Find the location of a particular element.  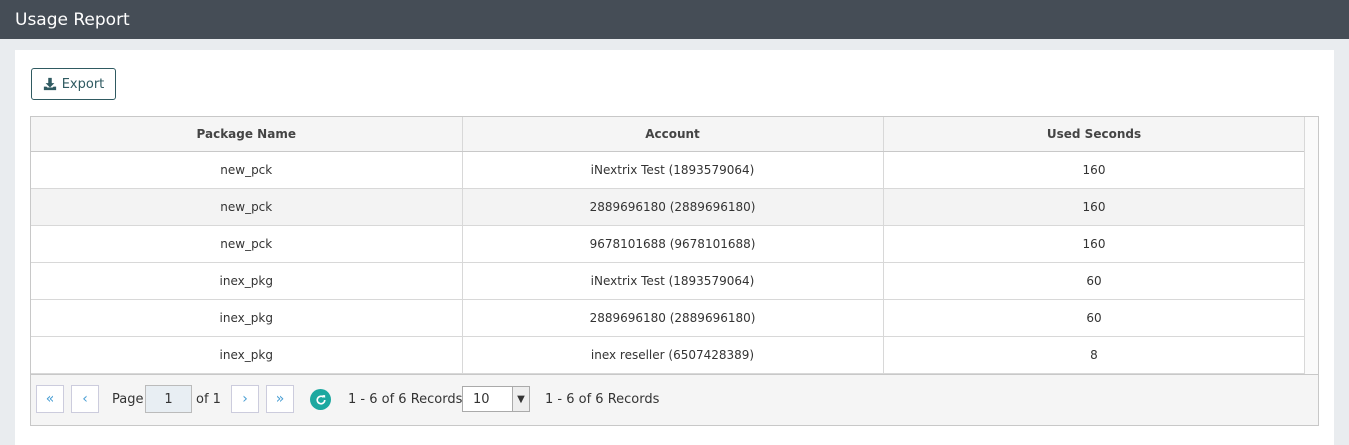

download-icon is located at coordinates (49, 84).